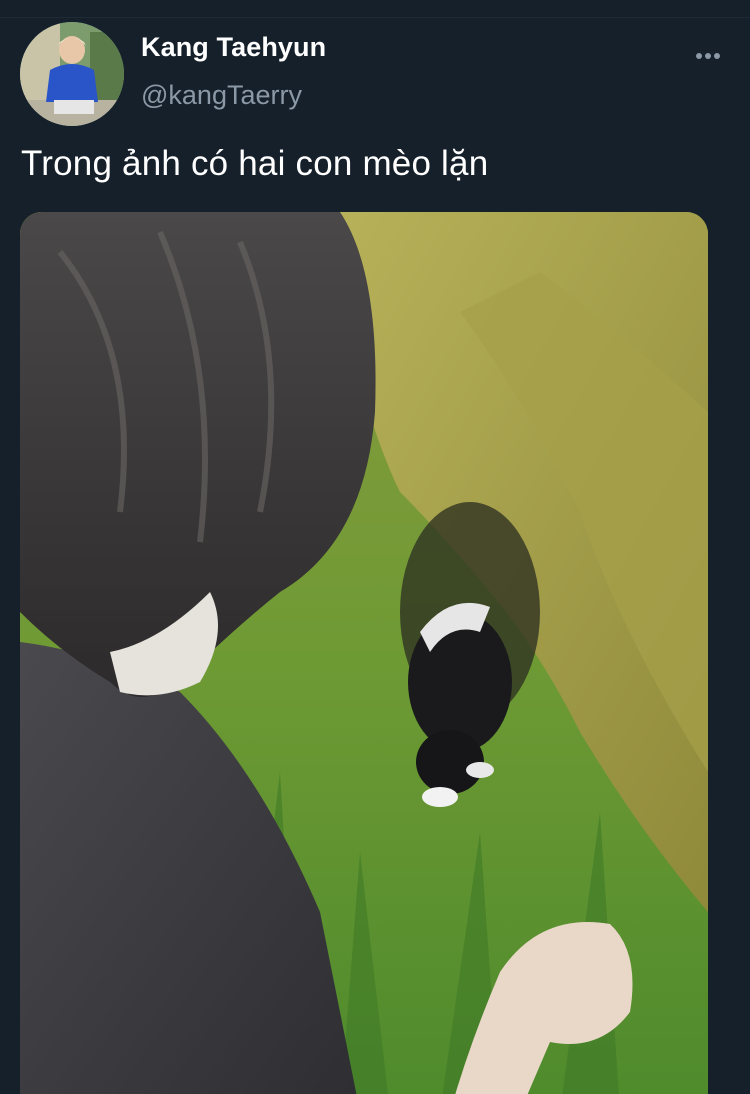 The image size is (750, 1094). I want to click on avatar-photo, so click(72, 74).